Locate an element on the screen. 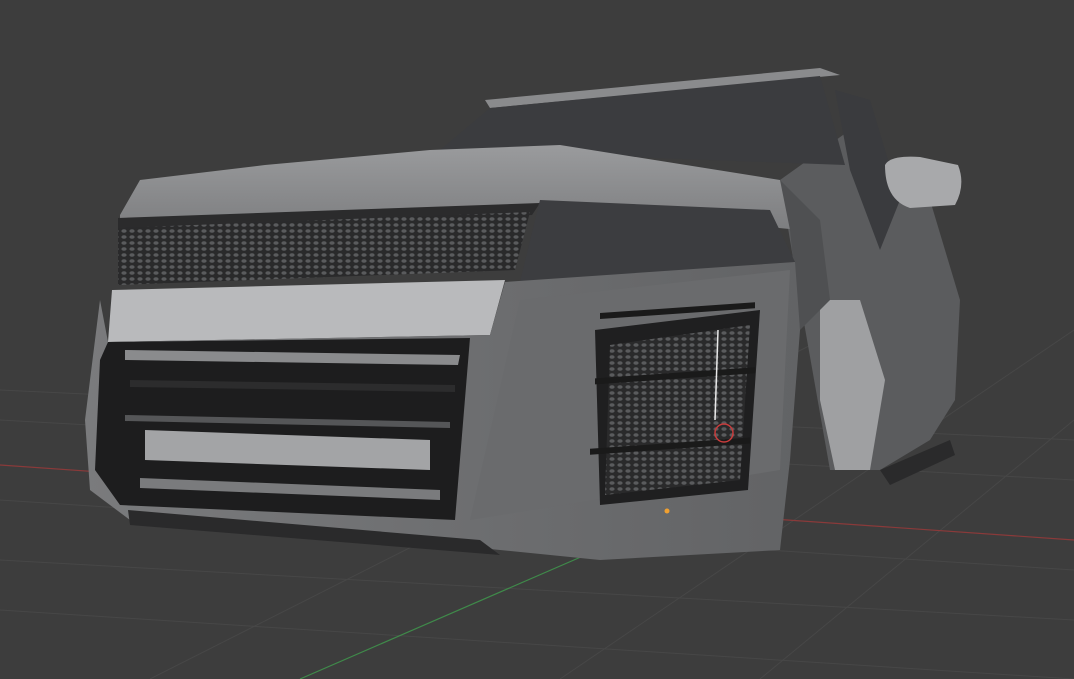 This screenshot has width=1074, height=679. grille-light-bar is located at coordinates (306, 311).